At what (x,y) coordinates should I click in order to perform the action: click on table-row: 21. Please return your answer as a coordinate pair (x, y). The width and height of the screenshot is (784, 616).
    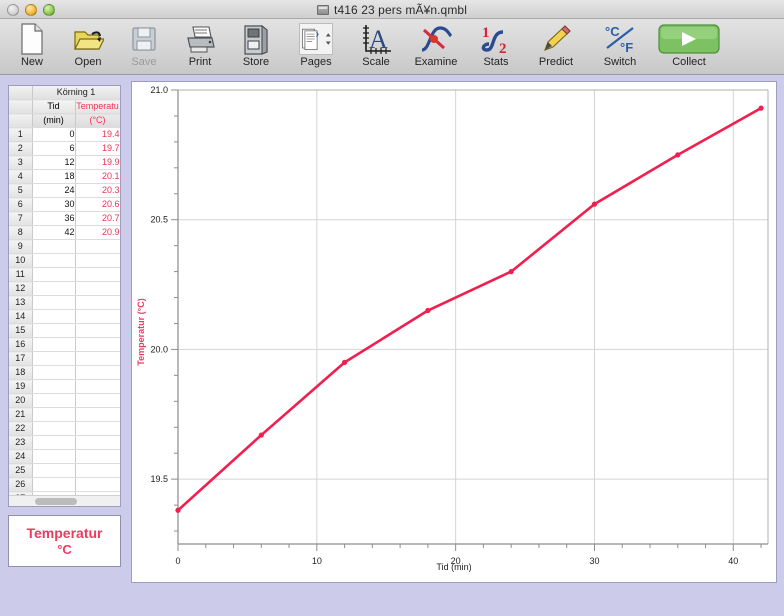
    Looking at the image, I should click on (64, 414).